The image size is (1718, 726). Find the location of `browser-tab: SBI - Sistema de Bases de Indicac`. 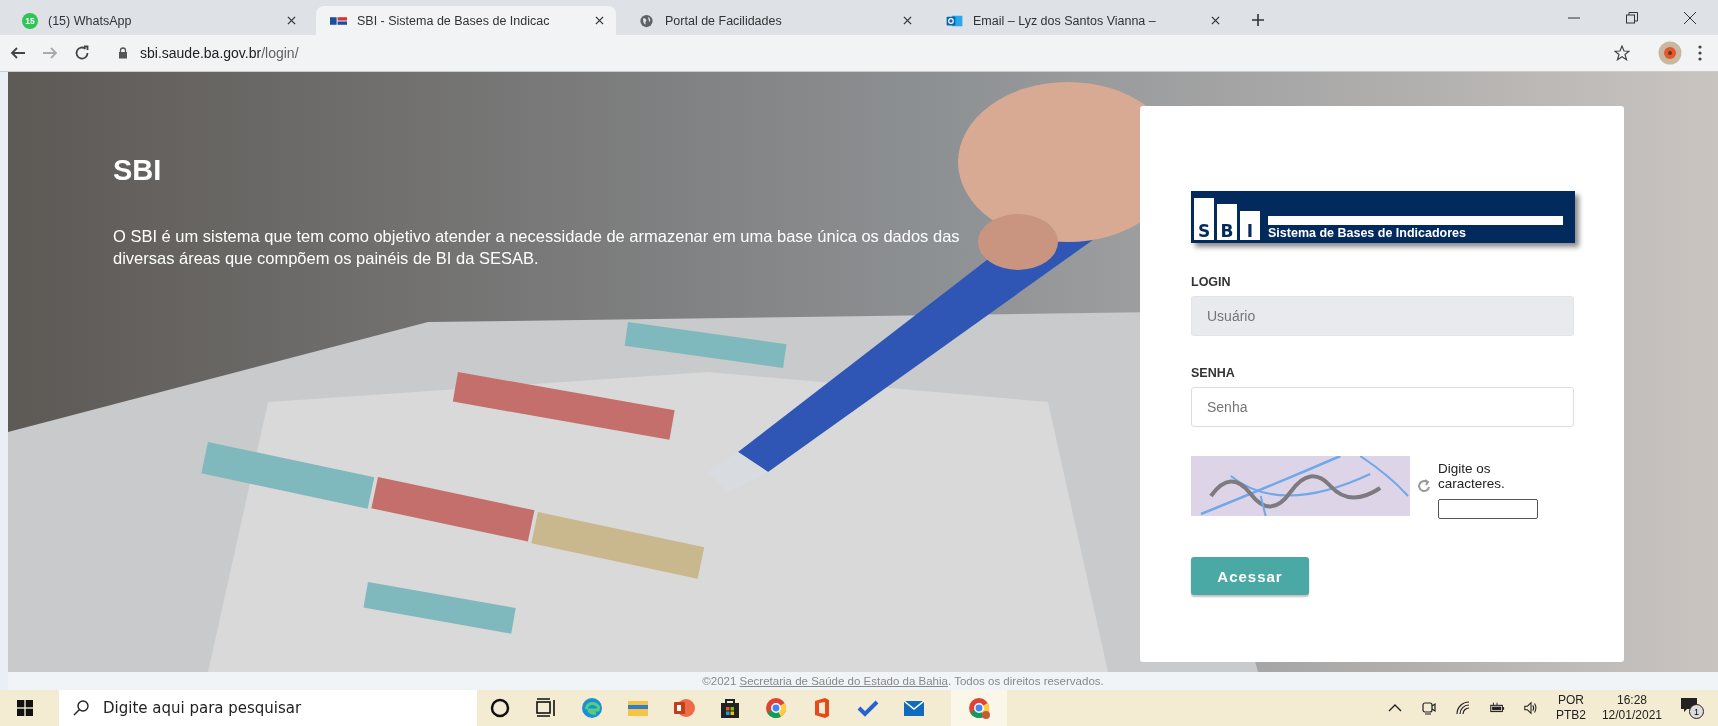

browser-tab: SBI - Sistema de Bases de Indicac is located at coordinates (466, 20).